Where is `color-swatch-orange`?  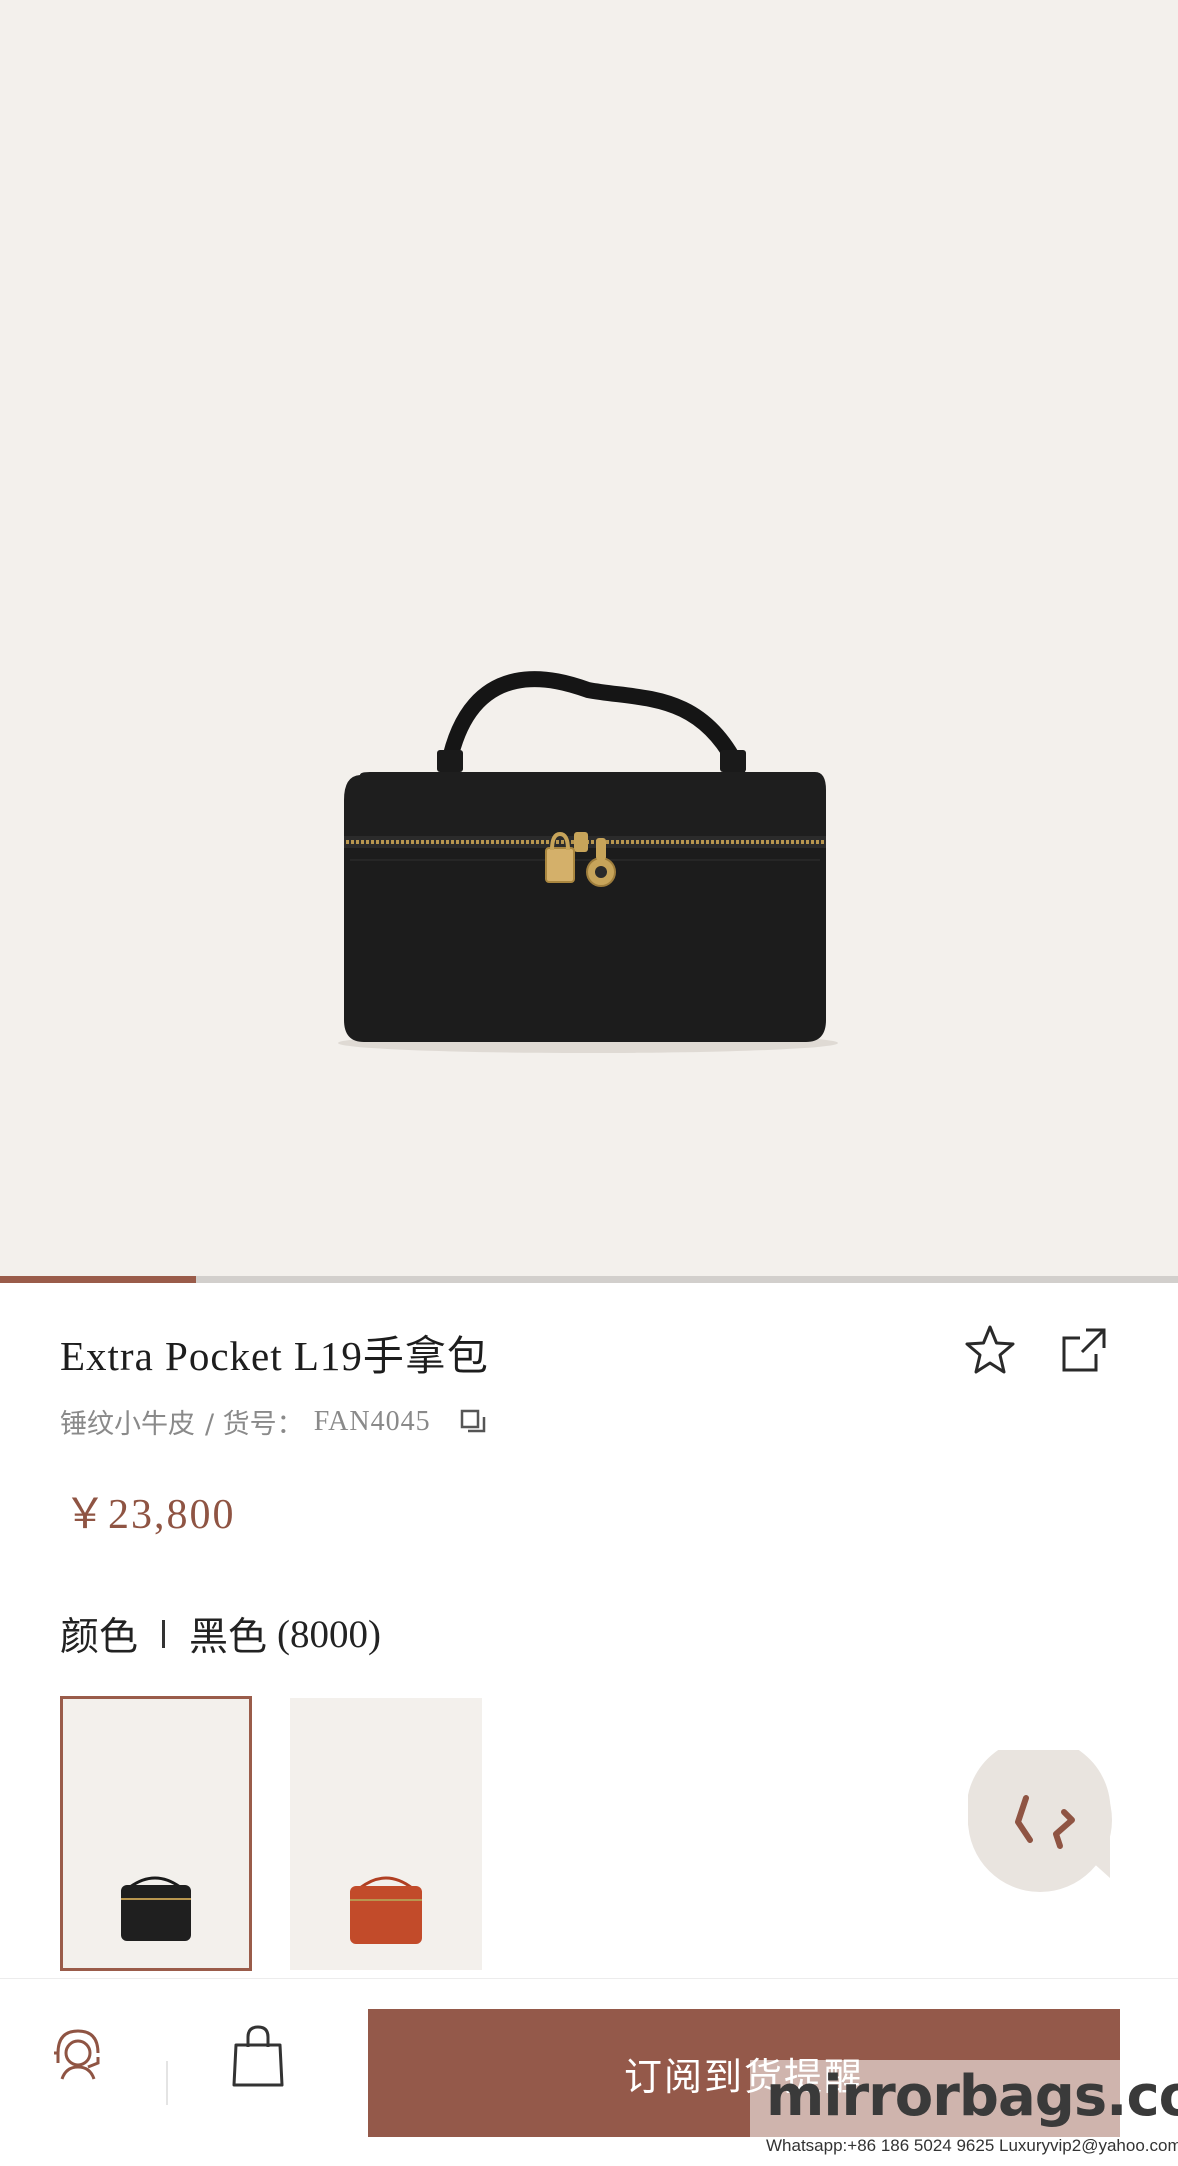
color-swatch-orange is located at coordinates (386, 1834).